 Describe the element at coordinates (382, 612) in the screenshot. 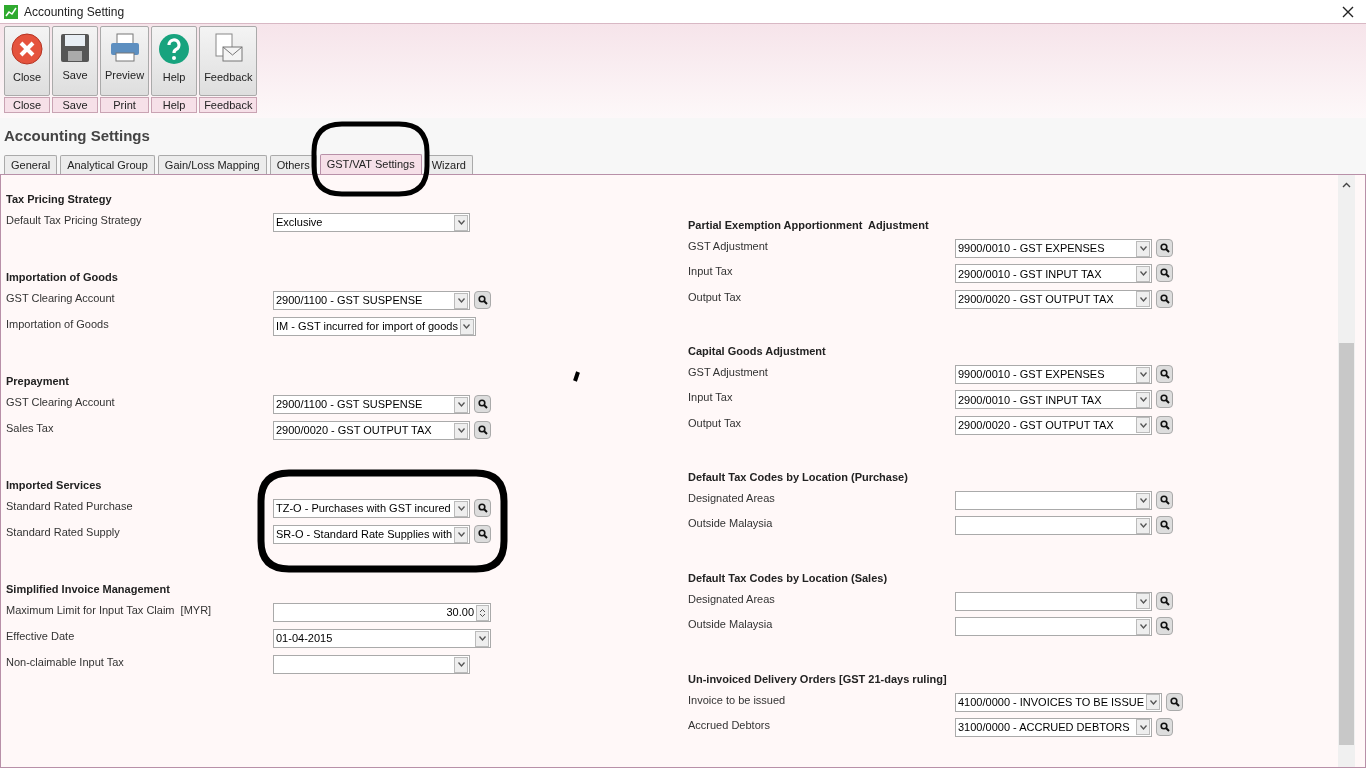

I see `number-field: 30.00` at that location.